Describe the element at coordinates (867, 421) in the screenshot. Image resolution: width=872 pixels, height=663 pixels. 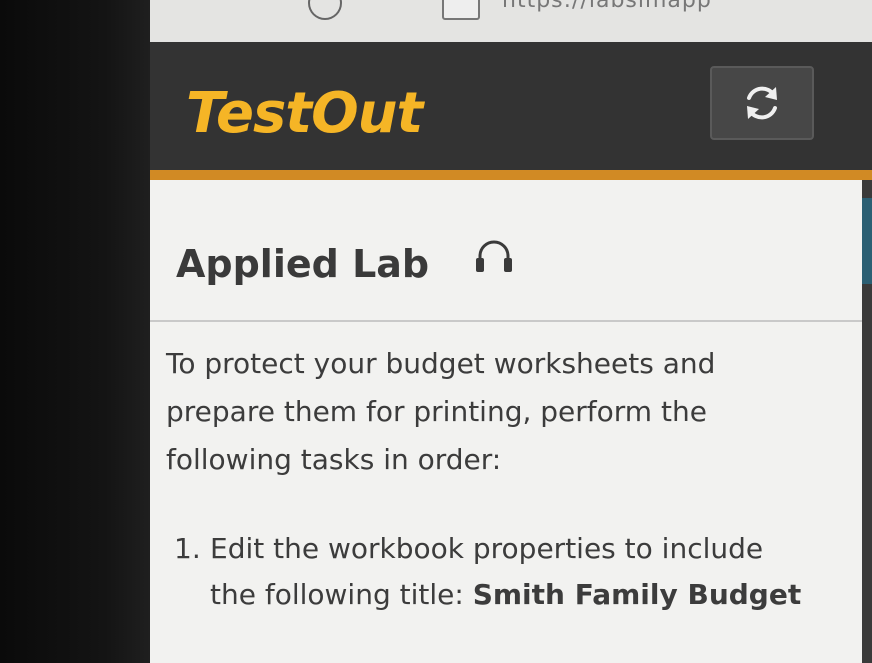
I see `panel-edge` at that location.